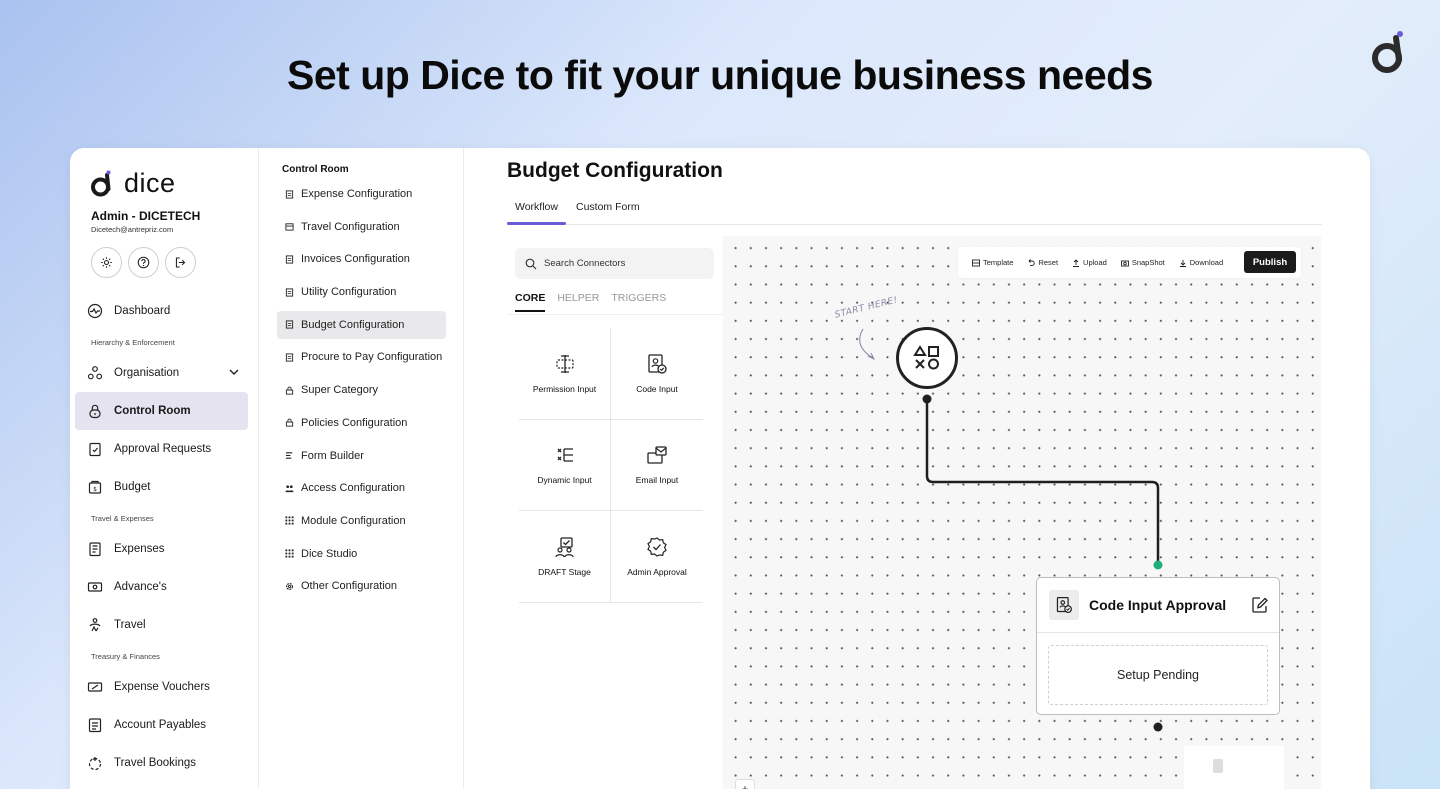 Image resolution: width=1440 pixels, height=789 pixels. I want to click on mini-map, so click(1234, 767).